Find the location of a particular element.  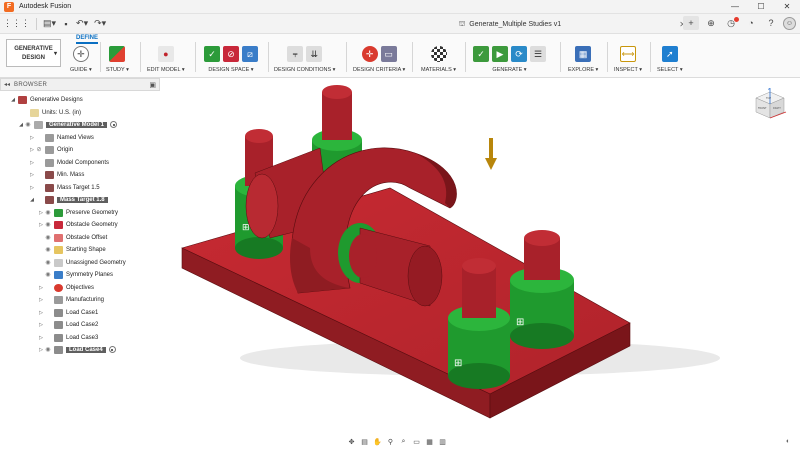

select-group: ➚ SELECT ▾ is located at coordinates (670, 60).